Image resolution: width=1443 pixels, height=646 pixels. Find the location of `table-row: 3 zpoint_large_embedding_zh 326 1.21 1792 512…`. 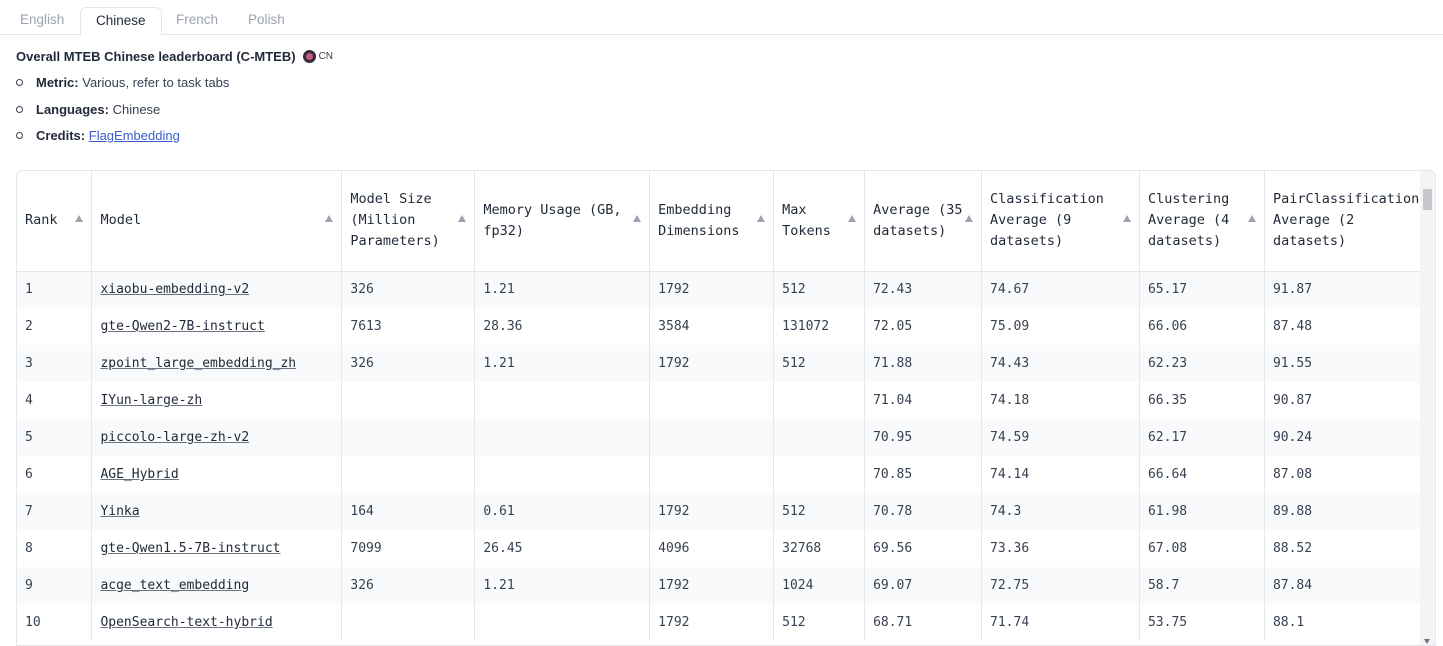

table-row: 3 zpoint_large_embedding_zh 326 1.21 1792 512… is located at coordinates (726, 363).